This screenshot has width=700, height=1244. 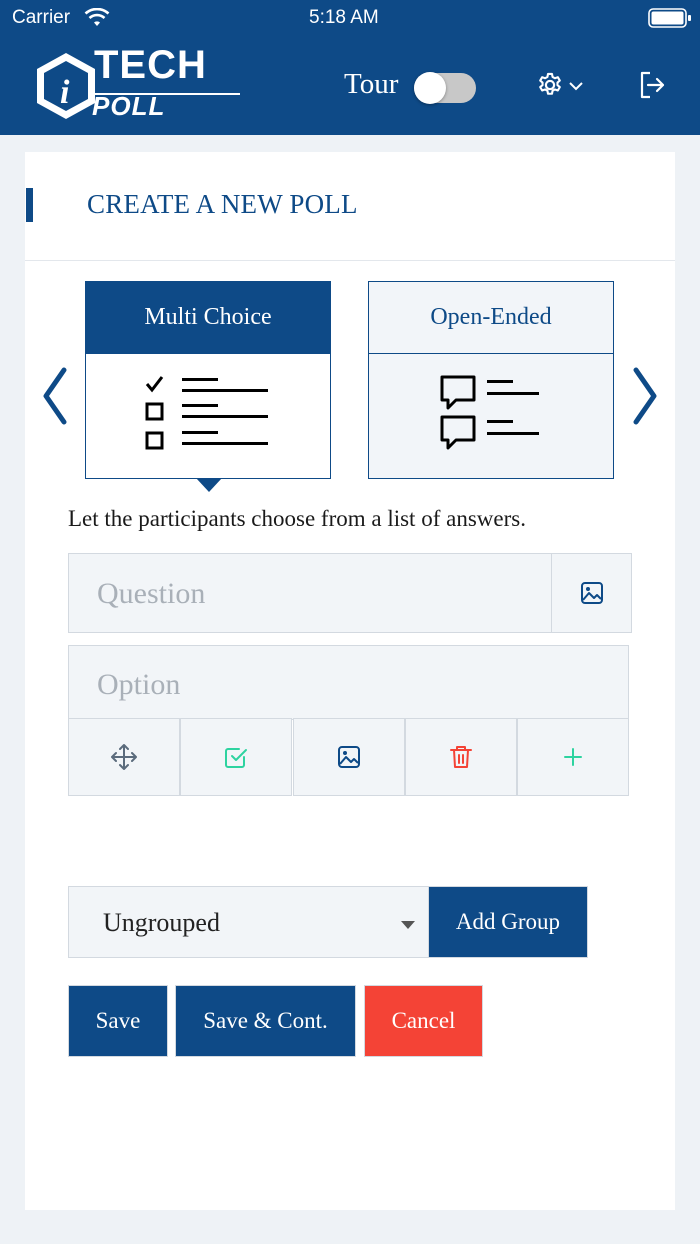 I want to click on cancel-button: Cancel, so click(x=423, y=1021).